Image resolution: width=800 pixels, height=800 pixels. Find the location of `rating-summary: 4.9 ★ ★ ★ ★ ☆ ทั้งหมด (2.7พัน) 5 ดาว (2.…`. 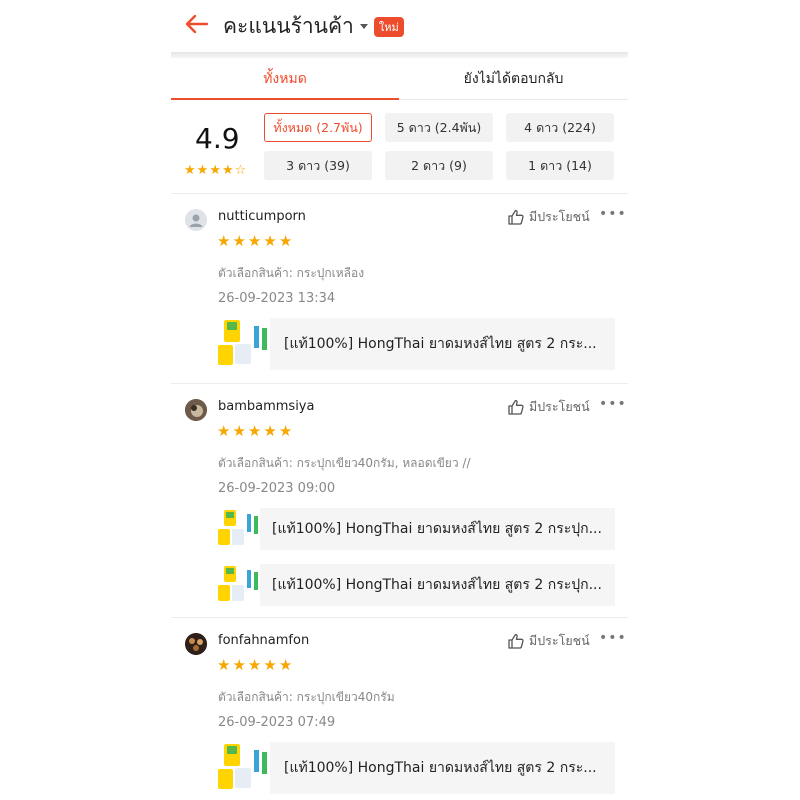

rating-summary: 4.9 ★ ★ ★ ★ ☆ ทั้งหมด (2.7พัน) 5 ดาว (2.… is located at coordinates (399, 147).